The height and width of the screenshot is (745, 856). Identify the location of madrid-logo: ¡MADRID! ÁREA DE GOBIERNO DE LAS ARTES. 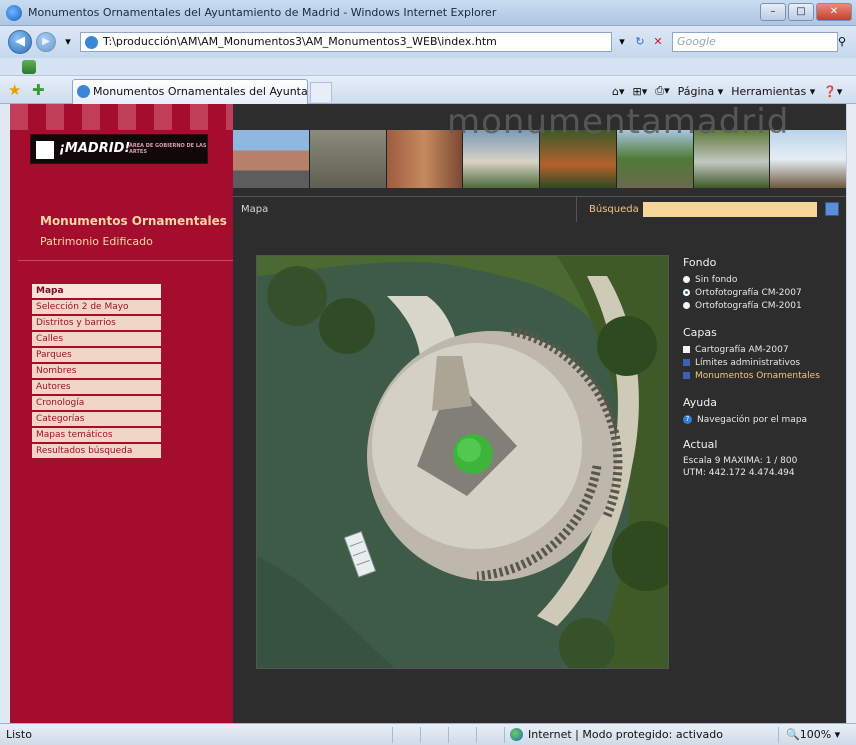
(119, 149).